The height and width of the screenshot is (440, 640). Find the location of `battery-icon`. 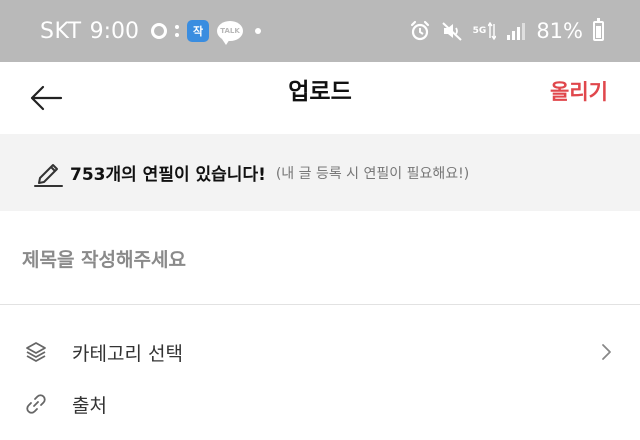

battery-icon is located at coordinates (598, 29).